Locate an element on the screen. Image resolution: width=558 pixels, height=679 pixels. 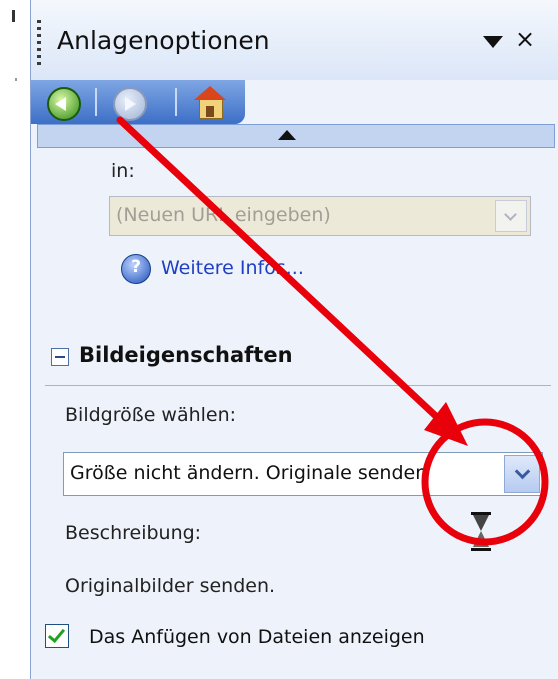
show-attachments-checkbox is located at coordinates (57, 636).